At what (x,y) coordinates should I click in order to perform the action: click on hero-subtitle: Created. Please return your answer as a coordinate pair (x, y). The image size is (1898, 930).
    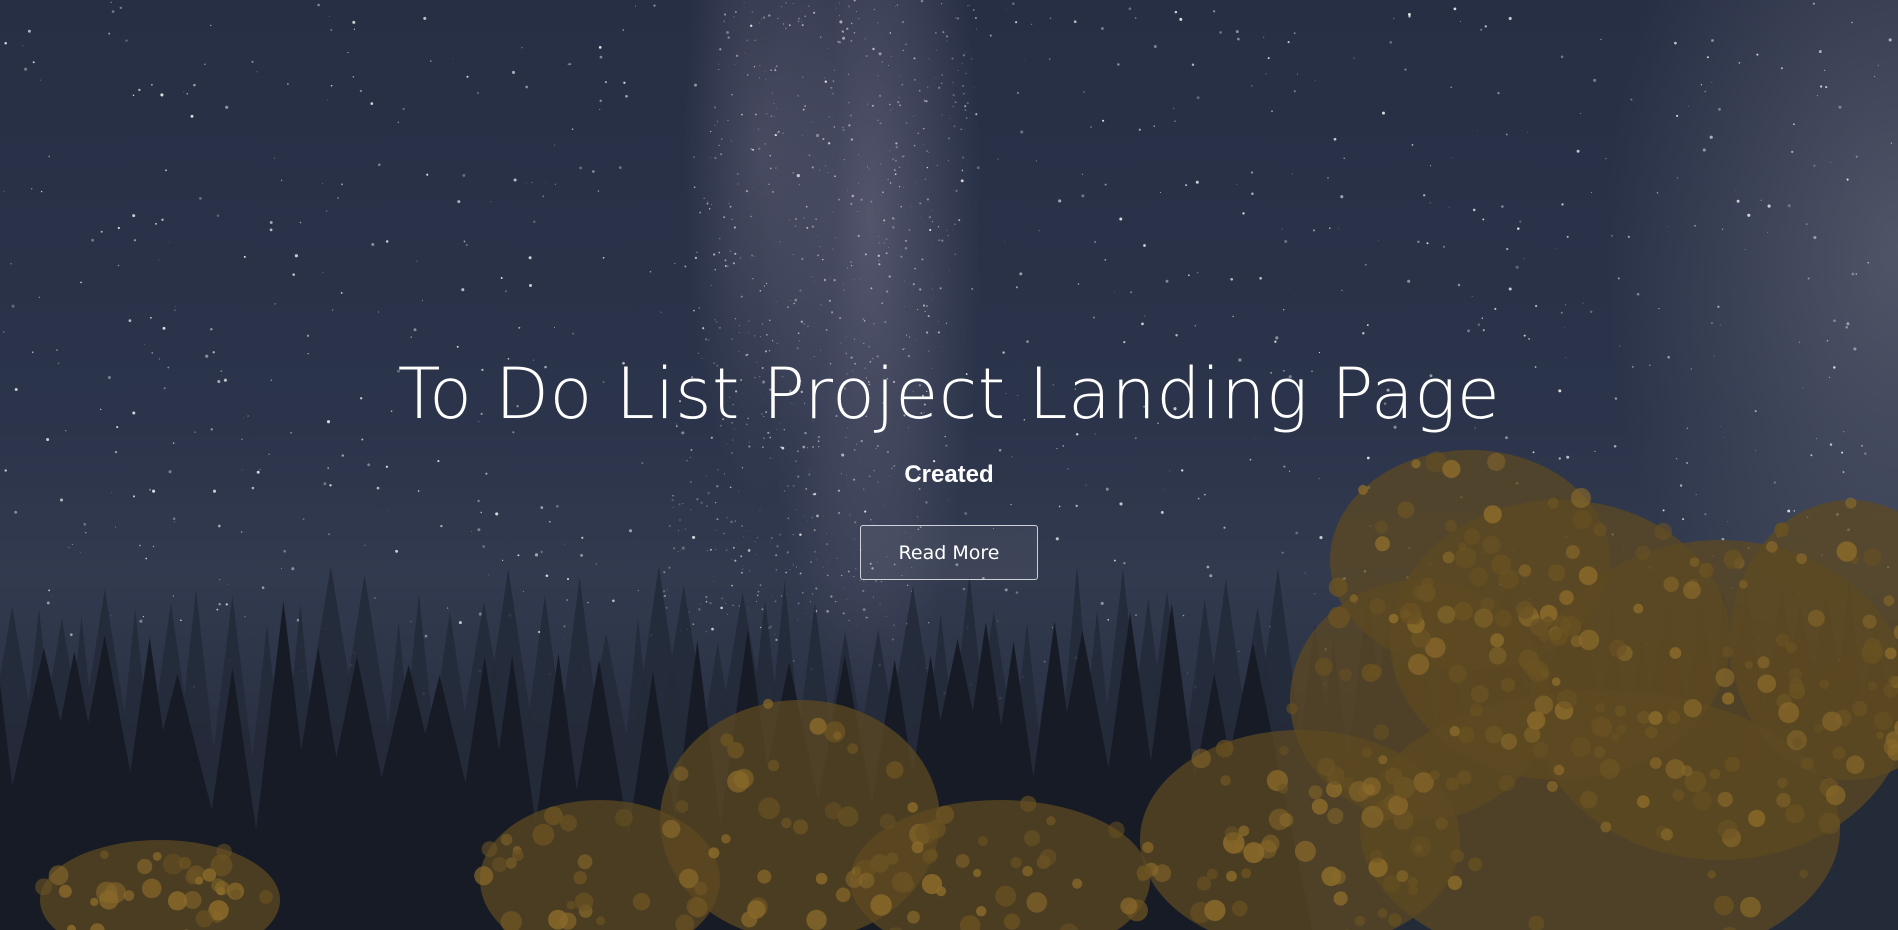
    Looking at the image, I should click on (949, 474).